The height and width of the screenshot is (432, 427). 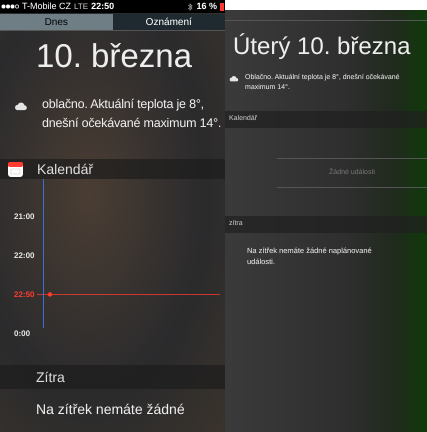 What do you see at coordinates (24, 294) in the screenshot?
I see `time-label: 22:50` at bounding box center [24, 294].